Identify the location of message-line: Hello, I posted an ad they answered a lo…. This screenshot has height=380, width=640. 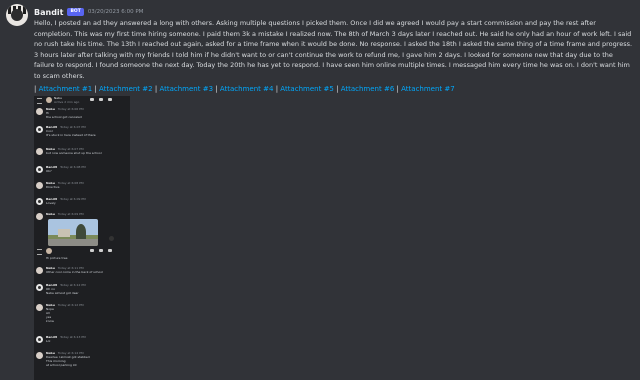
(315, 23).